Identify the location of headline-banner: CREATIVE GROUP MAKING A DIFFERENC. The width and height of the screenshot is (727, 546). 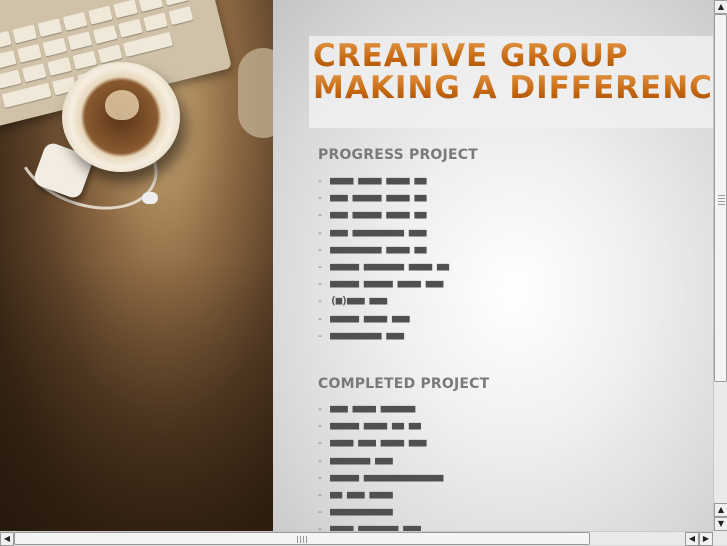
(511, 82).